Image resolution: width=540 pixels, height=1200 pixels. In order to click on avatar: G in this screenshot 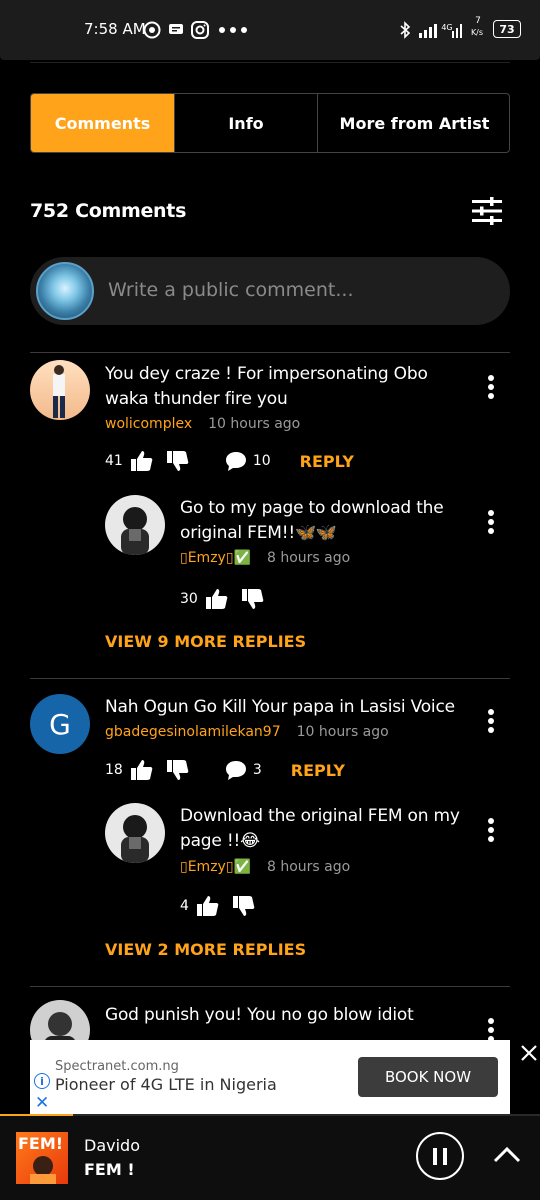, I will do `click(60, 724)`.